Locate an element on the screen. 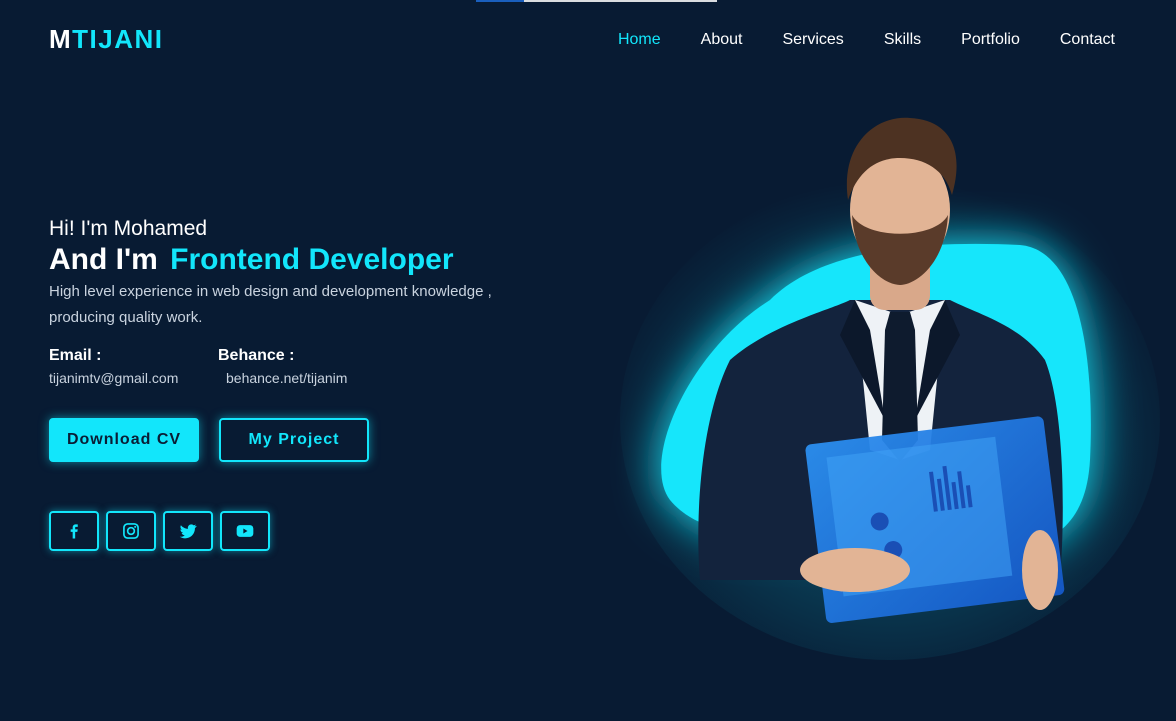 The image size is (1176, 721). twitter-button is located at coordinates (188, 531).